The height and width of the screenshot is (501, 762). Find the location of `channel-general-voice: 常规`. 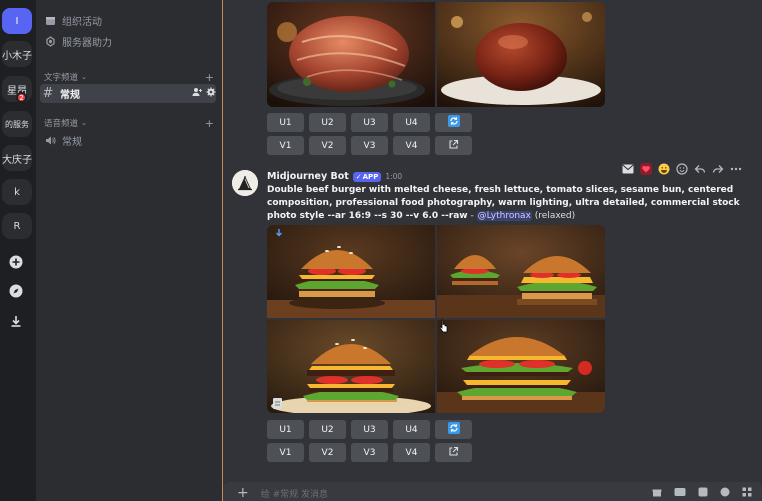

channel-general-voice: 常规 is located at coordinates (129, 140).